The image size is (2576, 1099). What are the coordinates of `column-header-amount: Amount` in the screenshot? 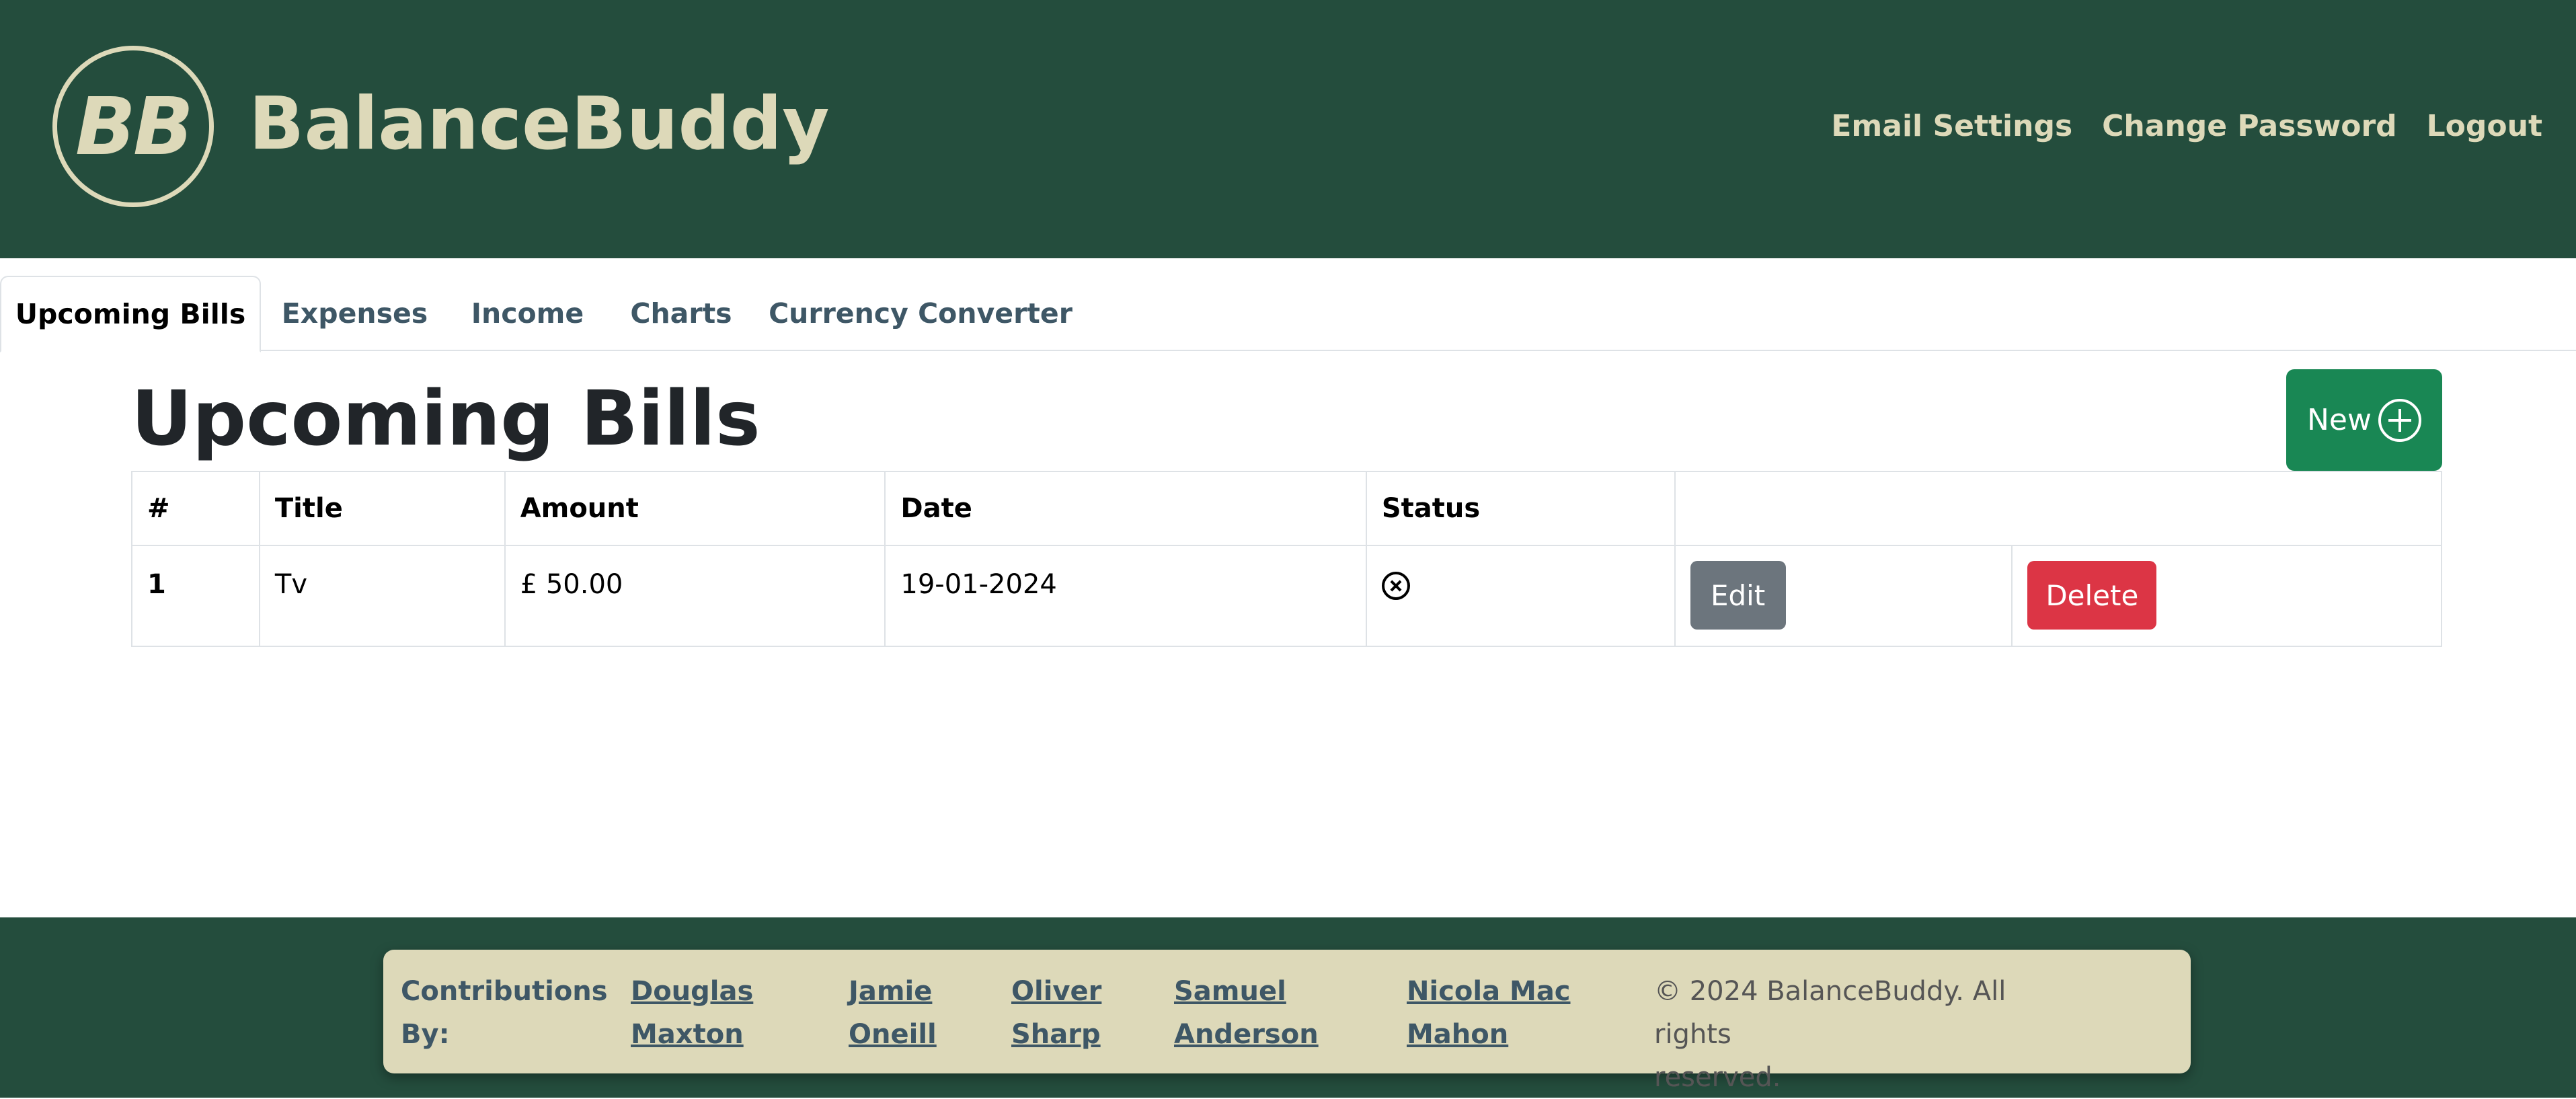 It's located at (695, 508).